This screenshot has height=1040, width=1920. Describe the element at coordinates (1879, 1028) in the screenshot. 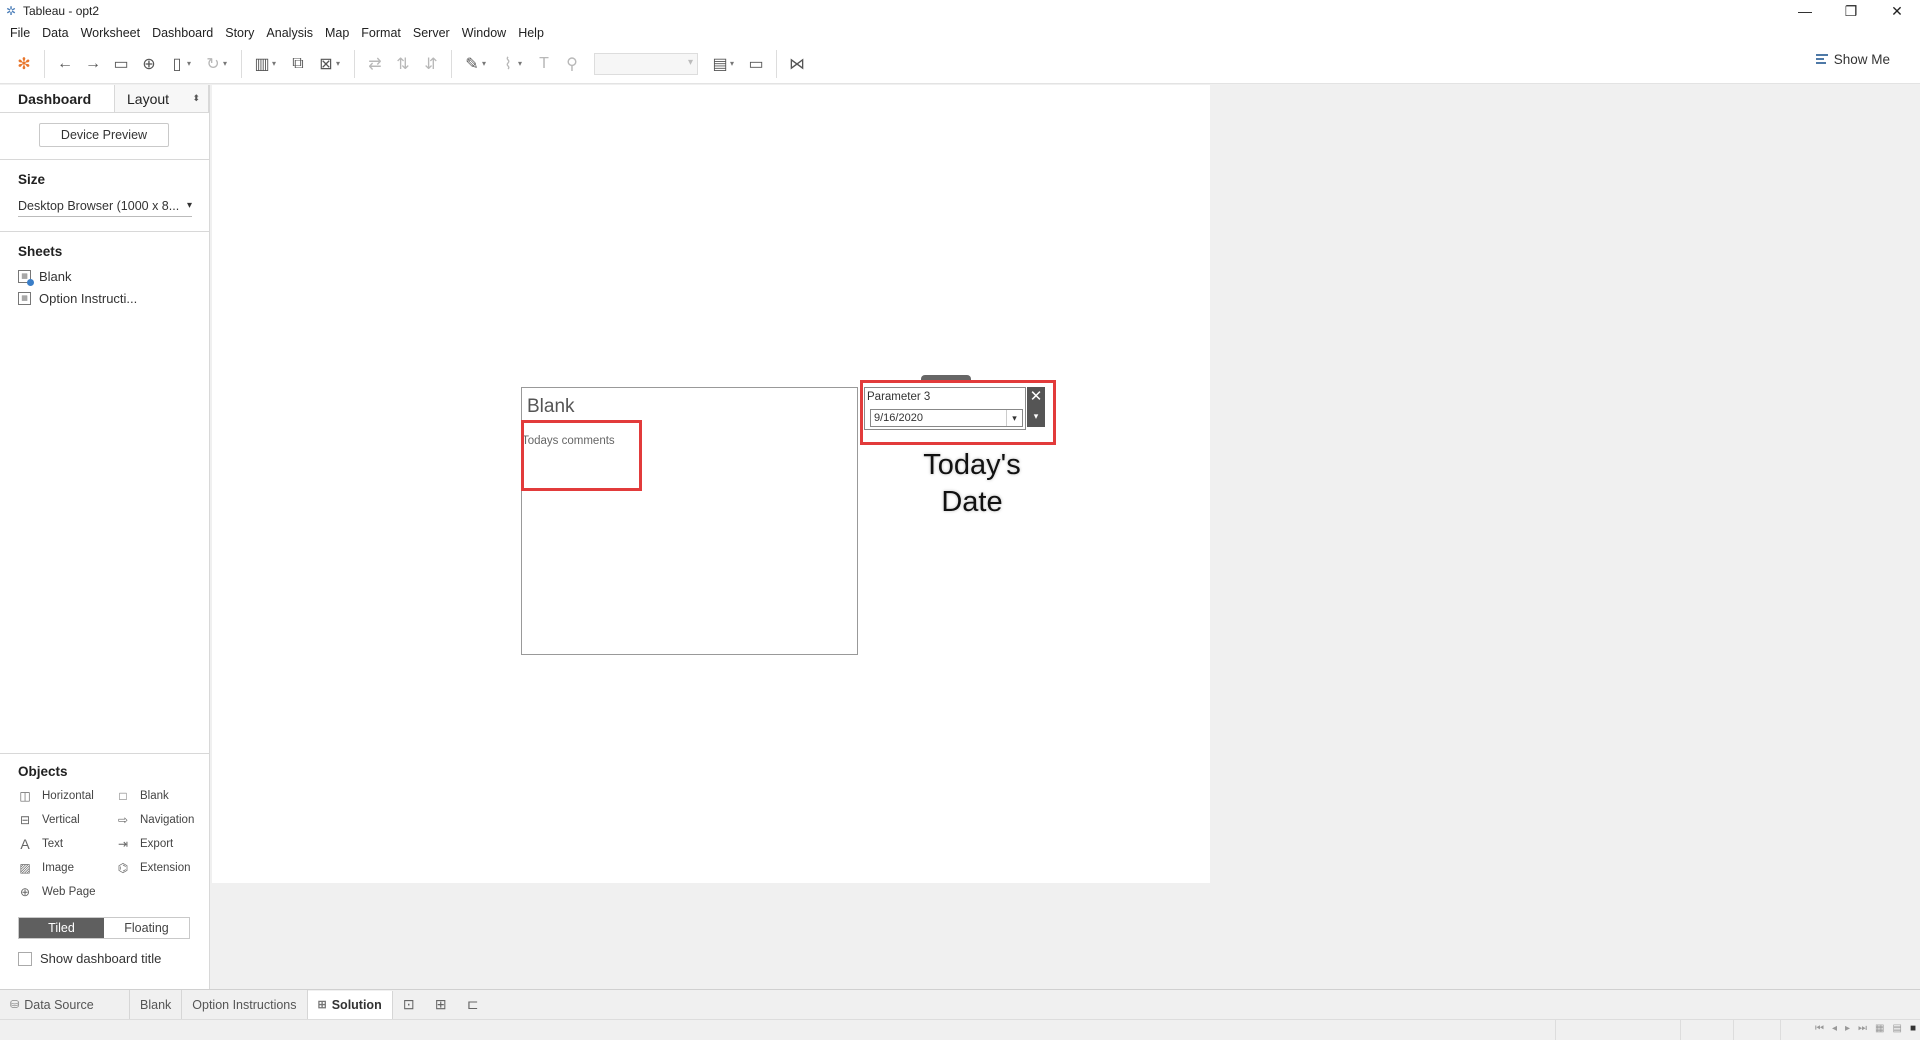

I see `sheet-sorter-icon: ▦` at that location.